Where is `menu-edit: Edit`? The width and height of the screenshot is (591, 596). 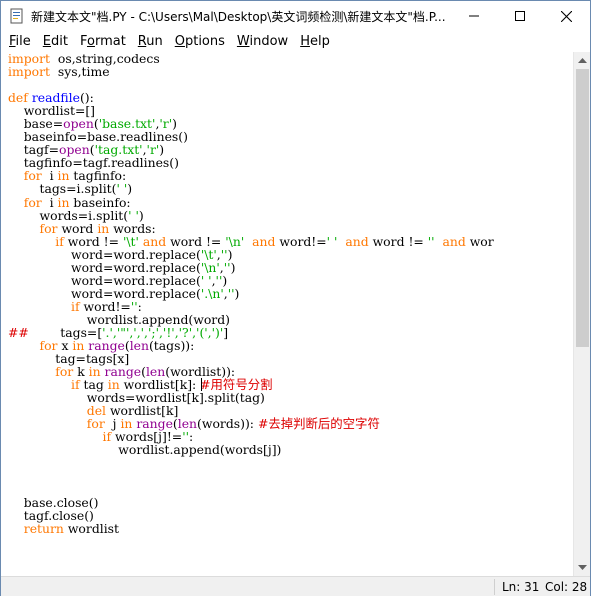
menu-edit: Edit is located at coordinates (55, 41).